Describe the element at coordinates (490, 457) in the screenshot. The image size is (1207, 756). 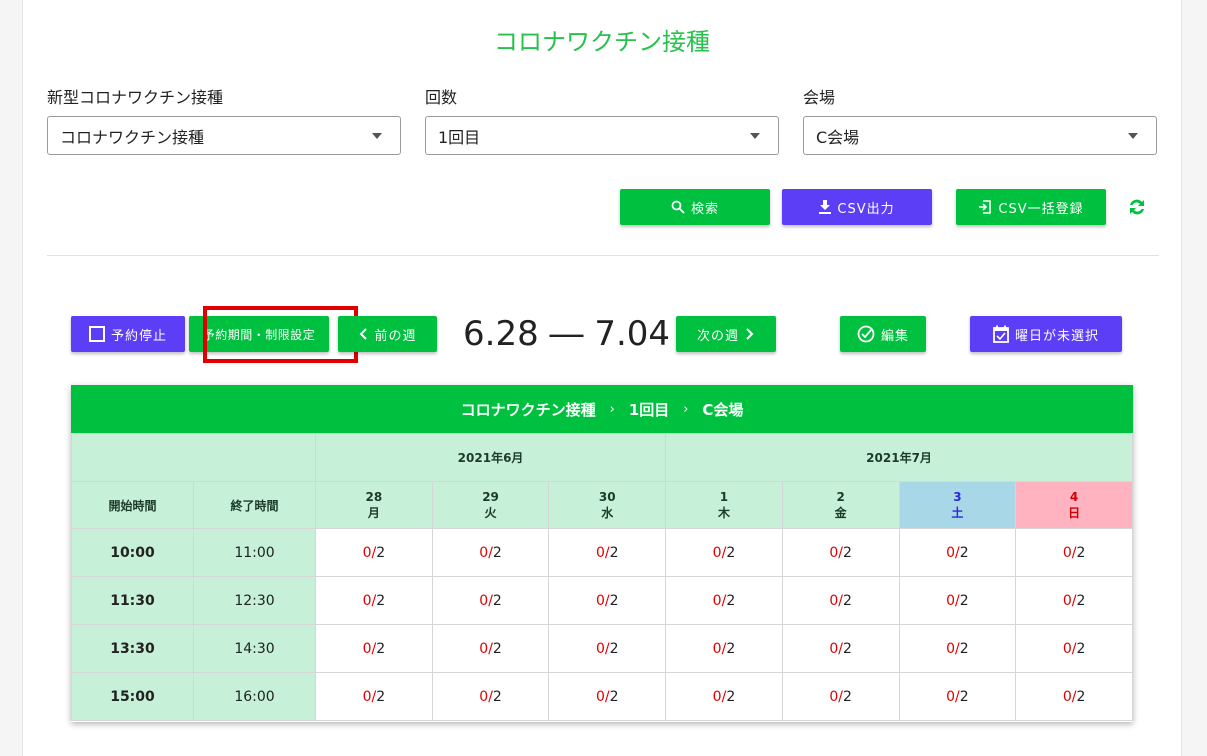
I see `month-june: 2021年6月` at that location.